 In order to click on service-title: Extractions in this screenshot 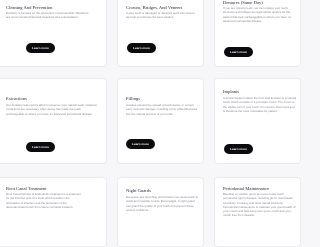, I will do `click(16, 98)`.